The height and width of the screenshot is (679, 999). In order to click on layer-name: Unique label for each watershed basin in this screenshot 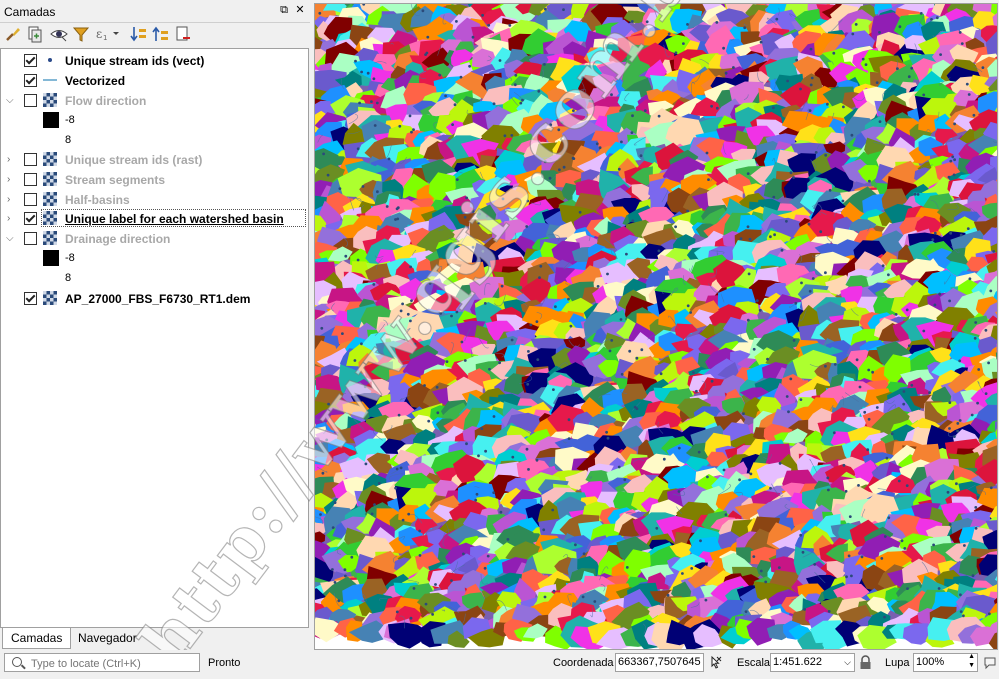, I will do `click(174, 219)`.